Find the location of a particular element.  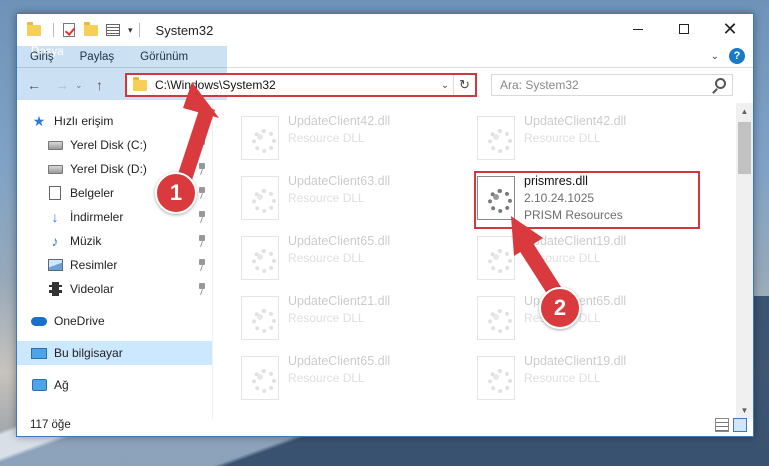

forward-arrow-icon: → is located at coordinates (62, 85).